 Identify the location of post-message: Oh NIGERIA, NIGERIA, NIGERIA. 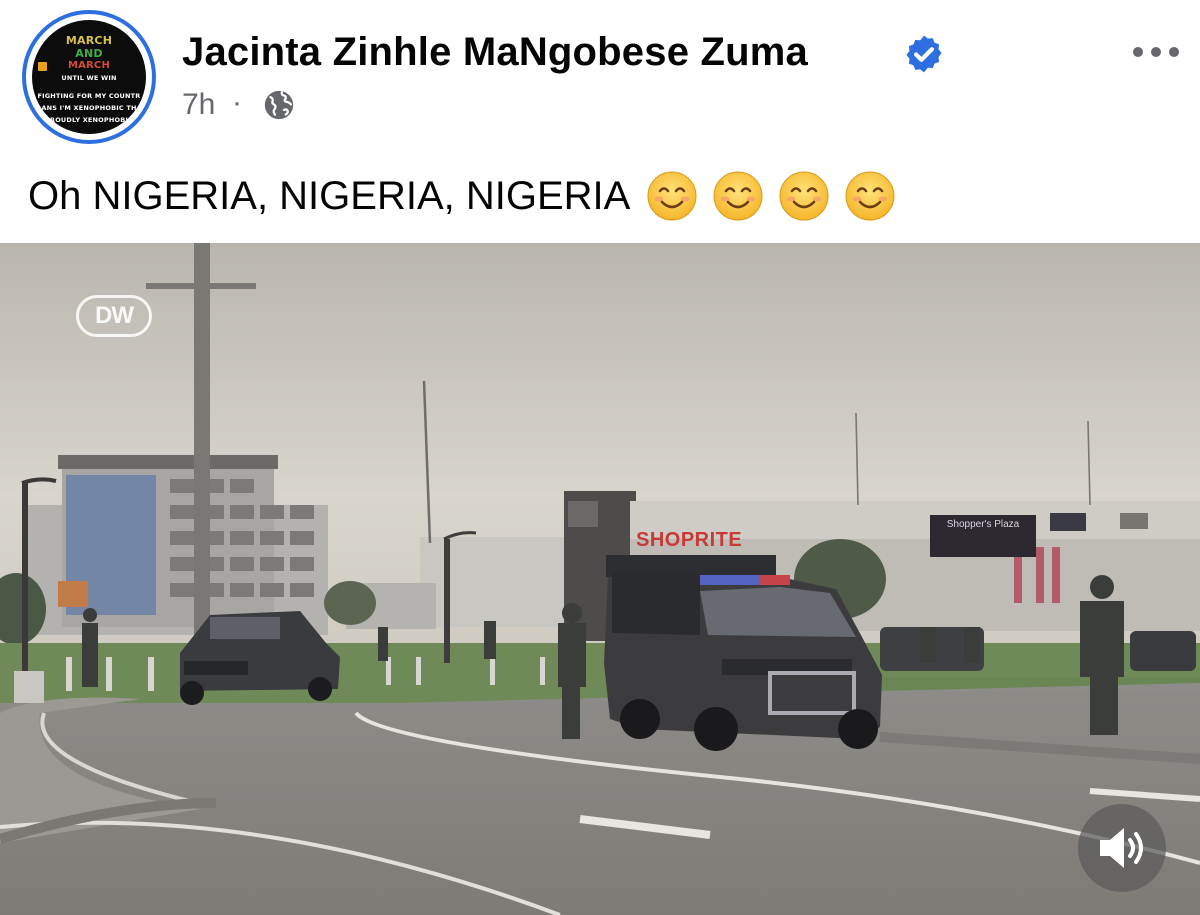
(462, 196).